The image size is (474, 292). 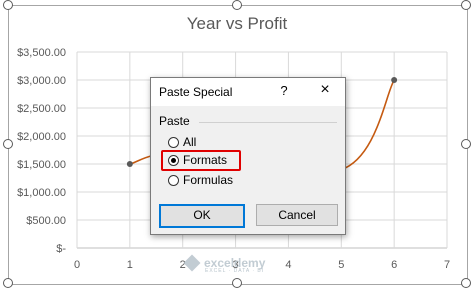 What do you see at coordinates (235, 271) in the screenshot?
I see `watermark-tagline: EXCEL · DATA · BI` at bounding box center [235, 271].